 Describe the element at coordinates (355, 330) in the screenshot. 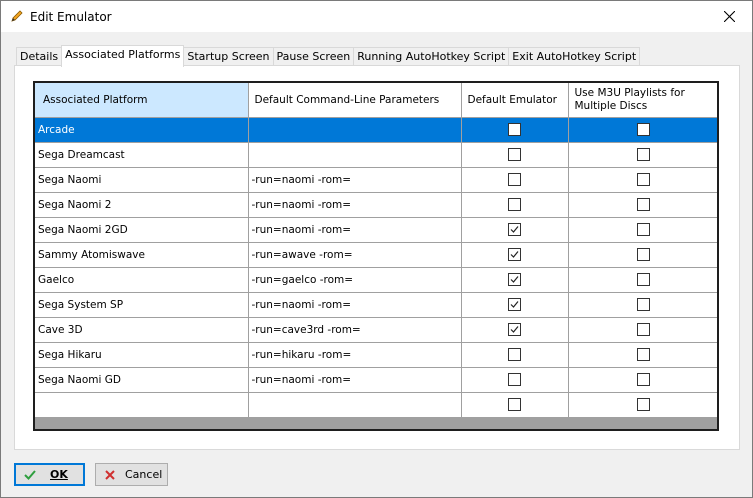

I see `cell-params: -run=cave3rd -rom=` at that location.